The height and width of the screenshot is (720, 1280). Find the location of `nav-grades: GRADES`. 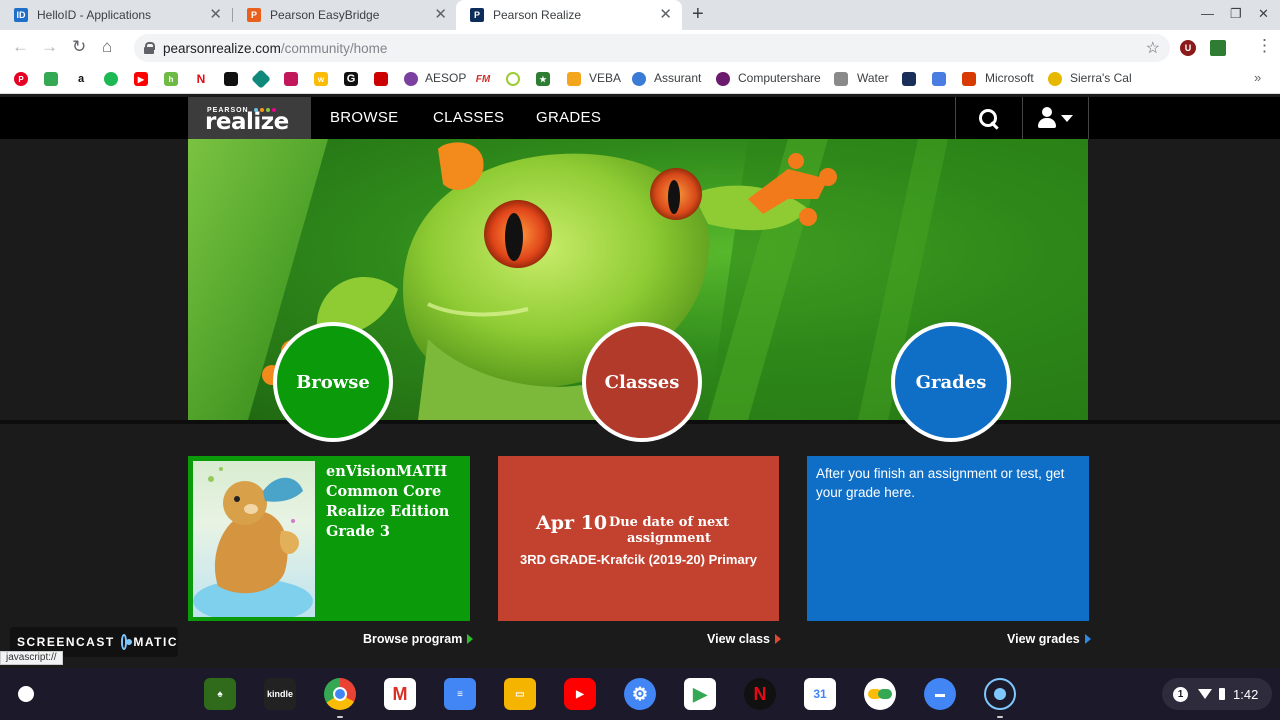

nav-grades: GRADES is located at coordinates (568, 117).